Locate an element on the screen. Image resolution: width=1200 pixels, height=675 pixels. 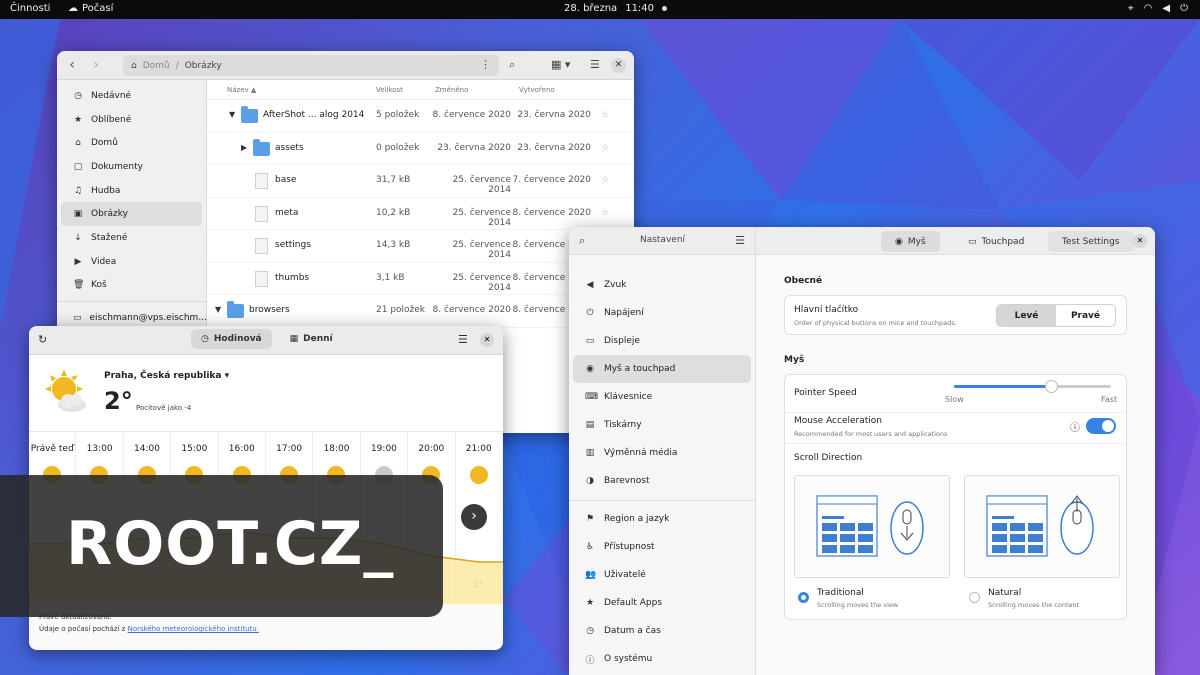
grid-view-icon: ▦ ▾ is located at coordinates (560, 64).